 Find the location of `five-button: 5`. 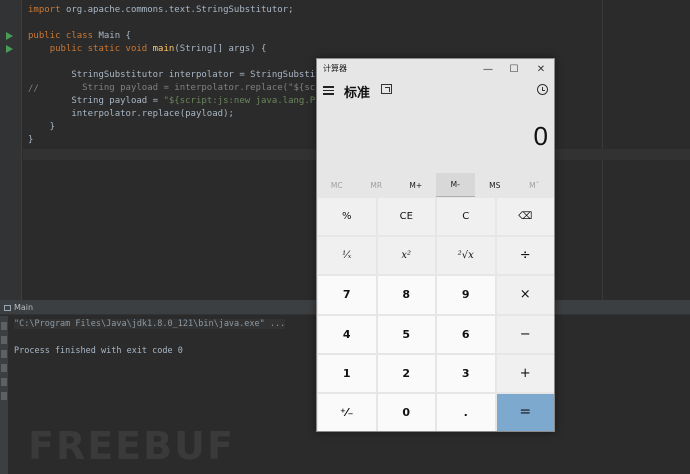

five-button: 5 is located at coordinates (406, 334).